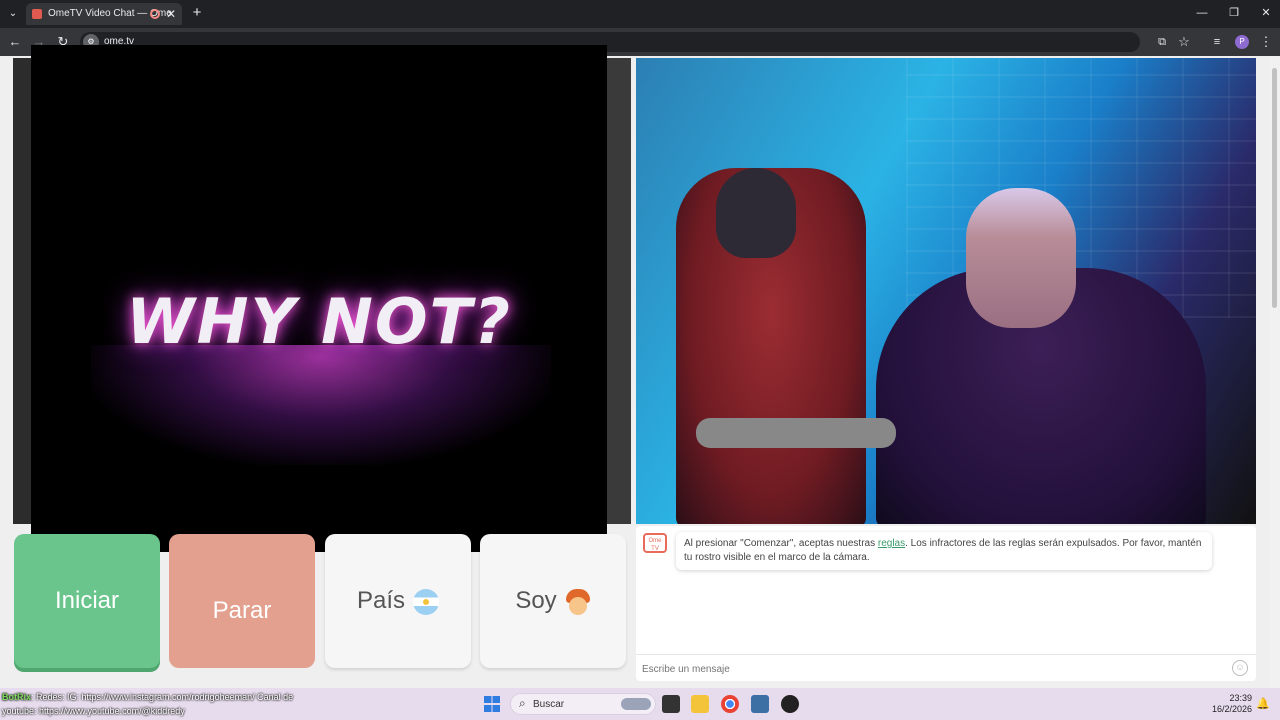  What do you see at coordinates (655, 543) in the screenshot?
I see `ometv-logo-icon: Ome TV` at bounding box center [655, 543].